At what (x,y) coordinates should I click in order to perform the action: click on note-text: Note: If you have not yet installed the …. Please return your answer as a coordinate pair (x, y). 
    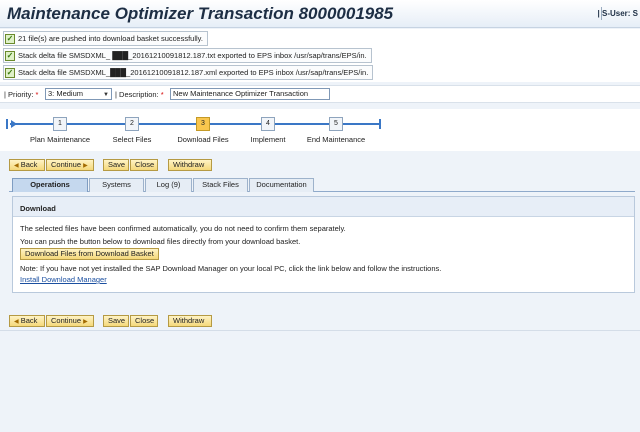
    Looking at the image, I should click on (231, 268).